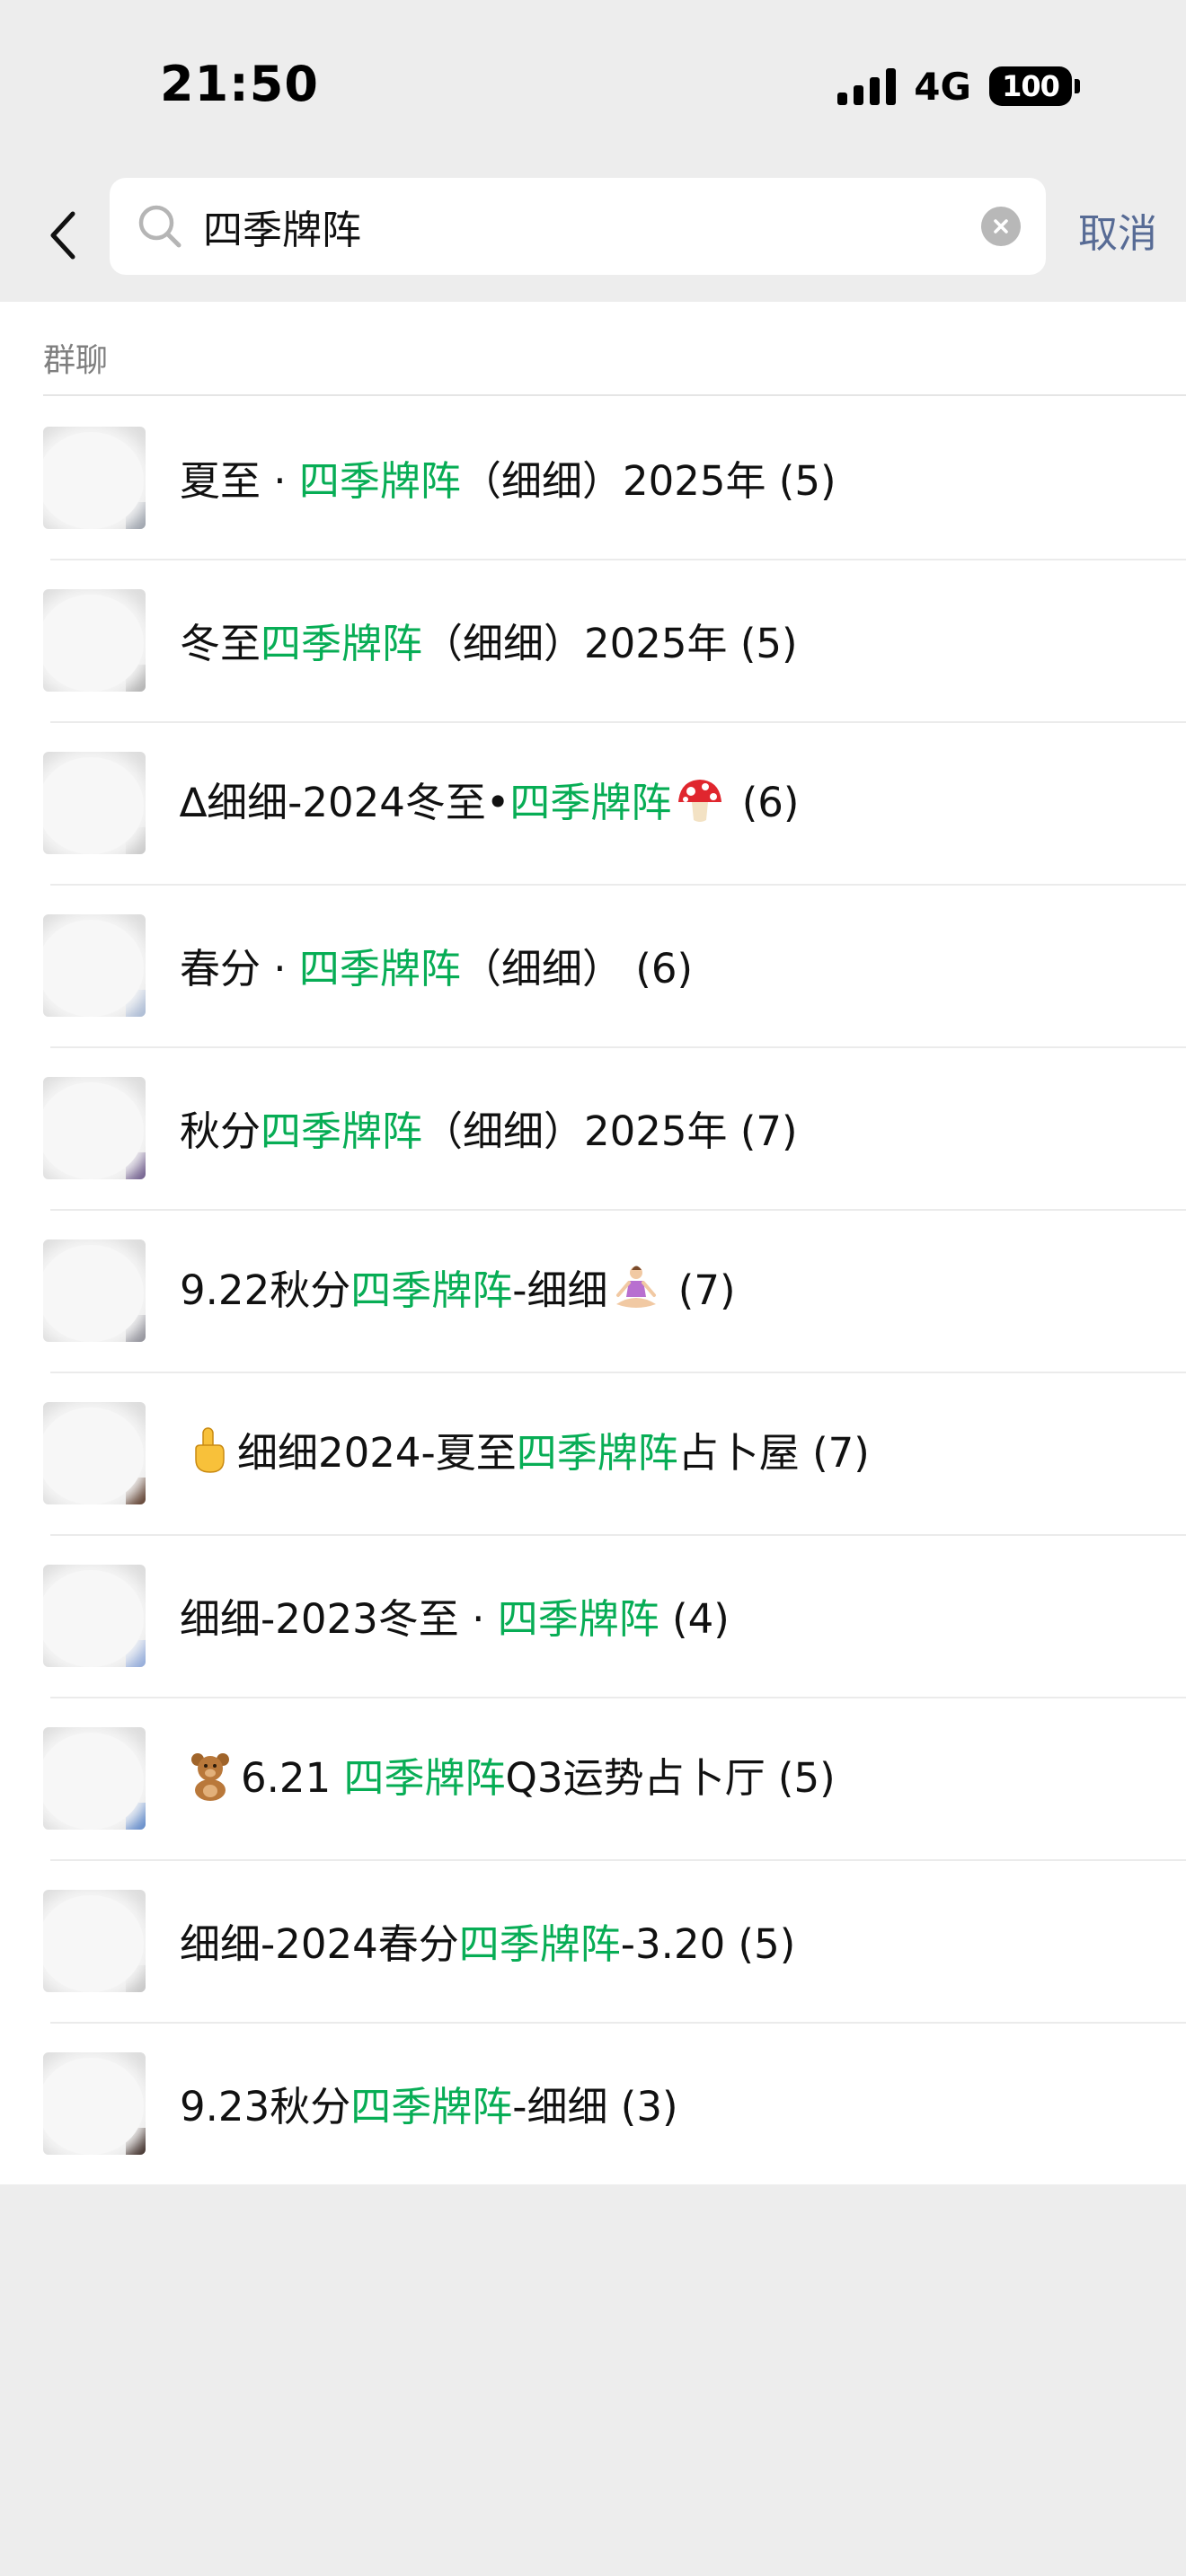  Describe the element at coordinates (208, 1455) in the screenshot. I see `pointing-up-icon` at that location.